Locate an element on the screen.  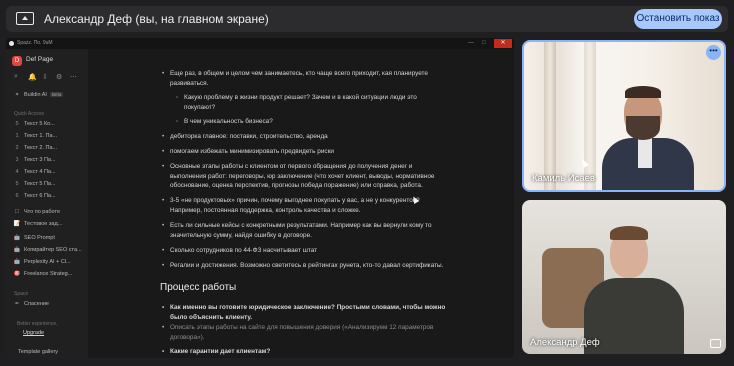
sidebar-item-page: ☐ Что по работе is located at coordinates (36, 214).